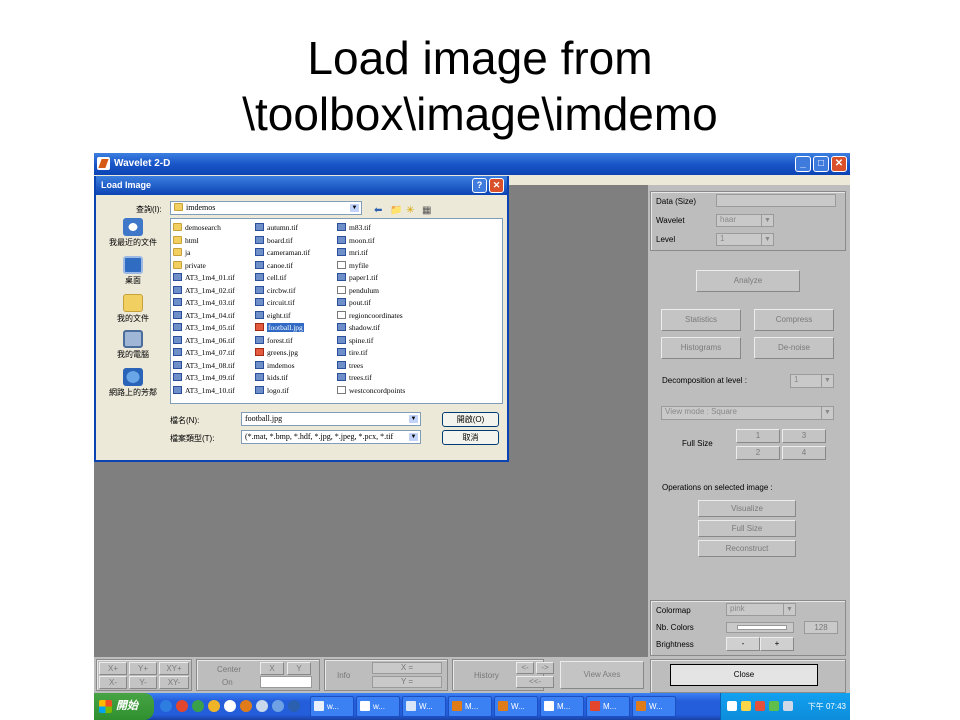 The width and height of the screenshot is (960, 720). What do you see at coordinates (470, 437) in the screenshot?
I see `cancel-button: 取消` at bounding box center [470, 437].